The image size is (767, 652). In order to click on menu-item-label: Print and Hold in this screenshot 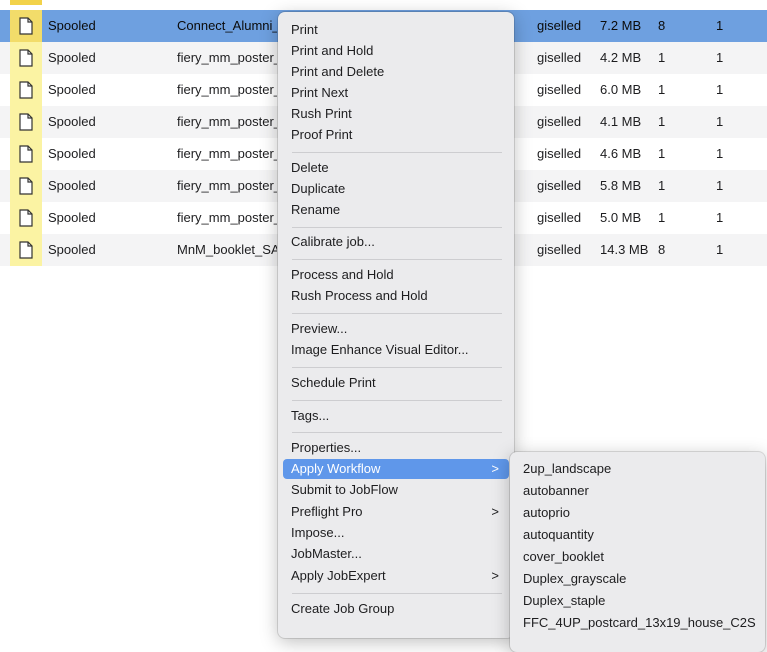, I will do `click(332, 50)`.